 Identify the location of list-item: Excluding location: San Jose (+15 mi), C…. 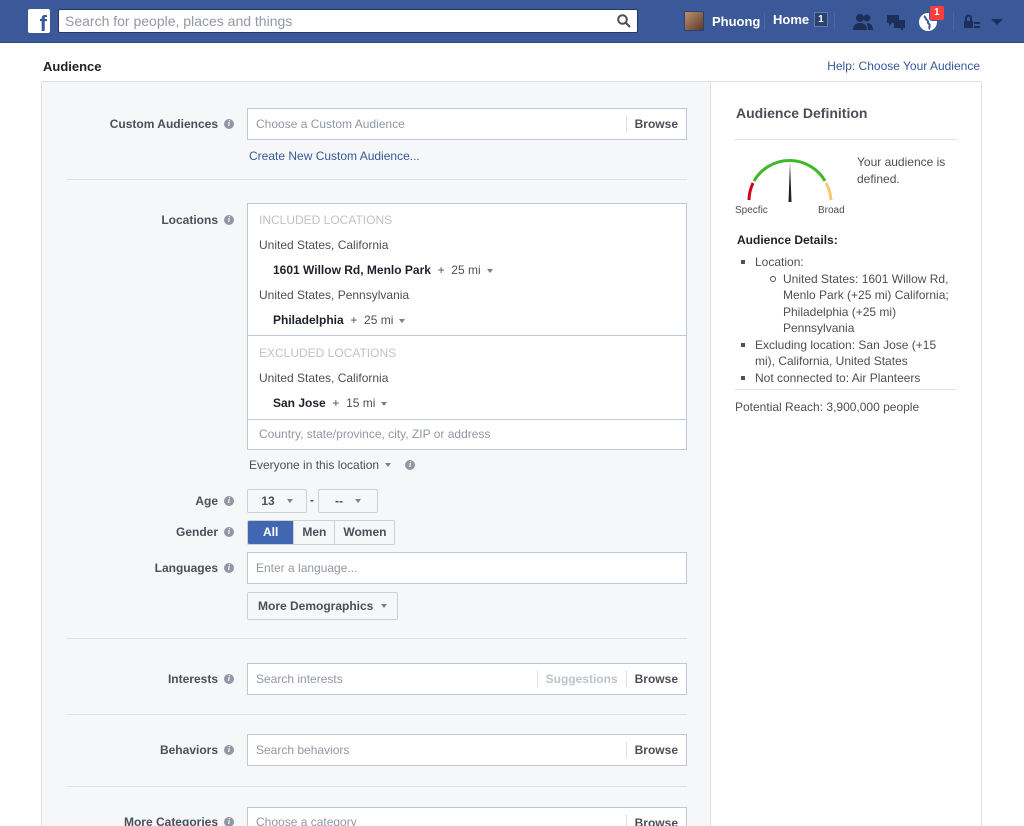
(848, 353).